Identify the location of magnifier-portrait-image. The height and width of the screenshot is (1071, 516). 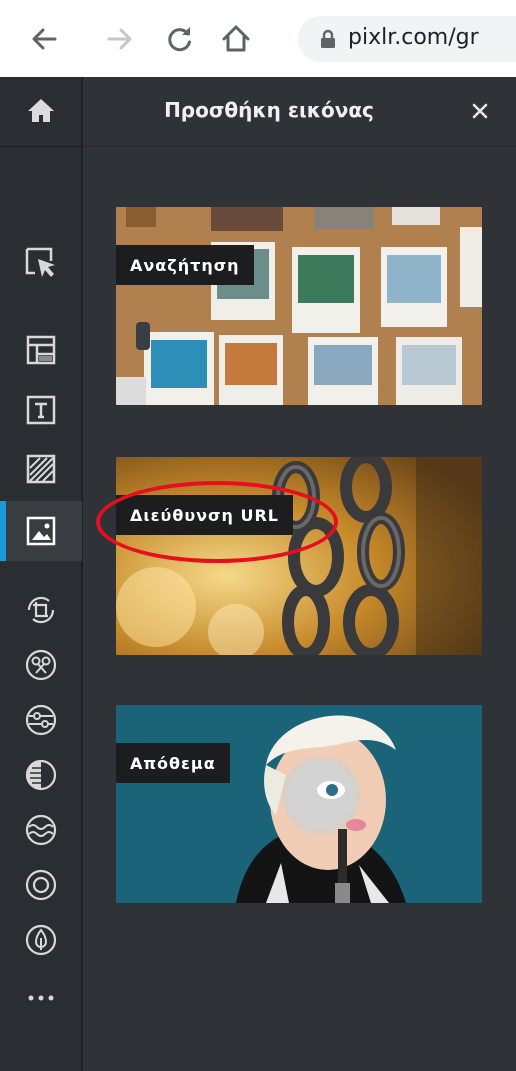
(299, 804).